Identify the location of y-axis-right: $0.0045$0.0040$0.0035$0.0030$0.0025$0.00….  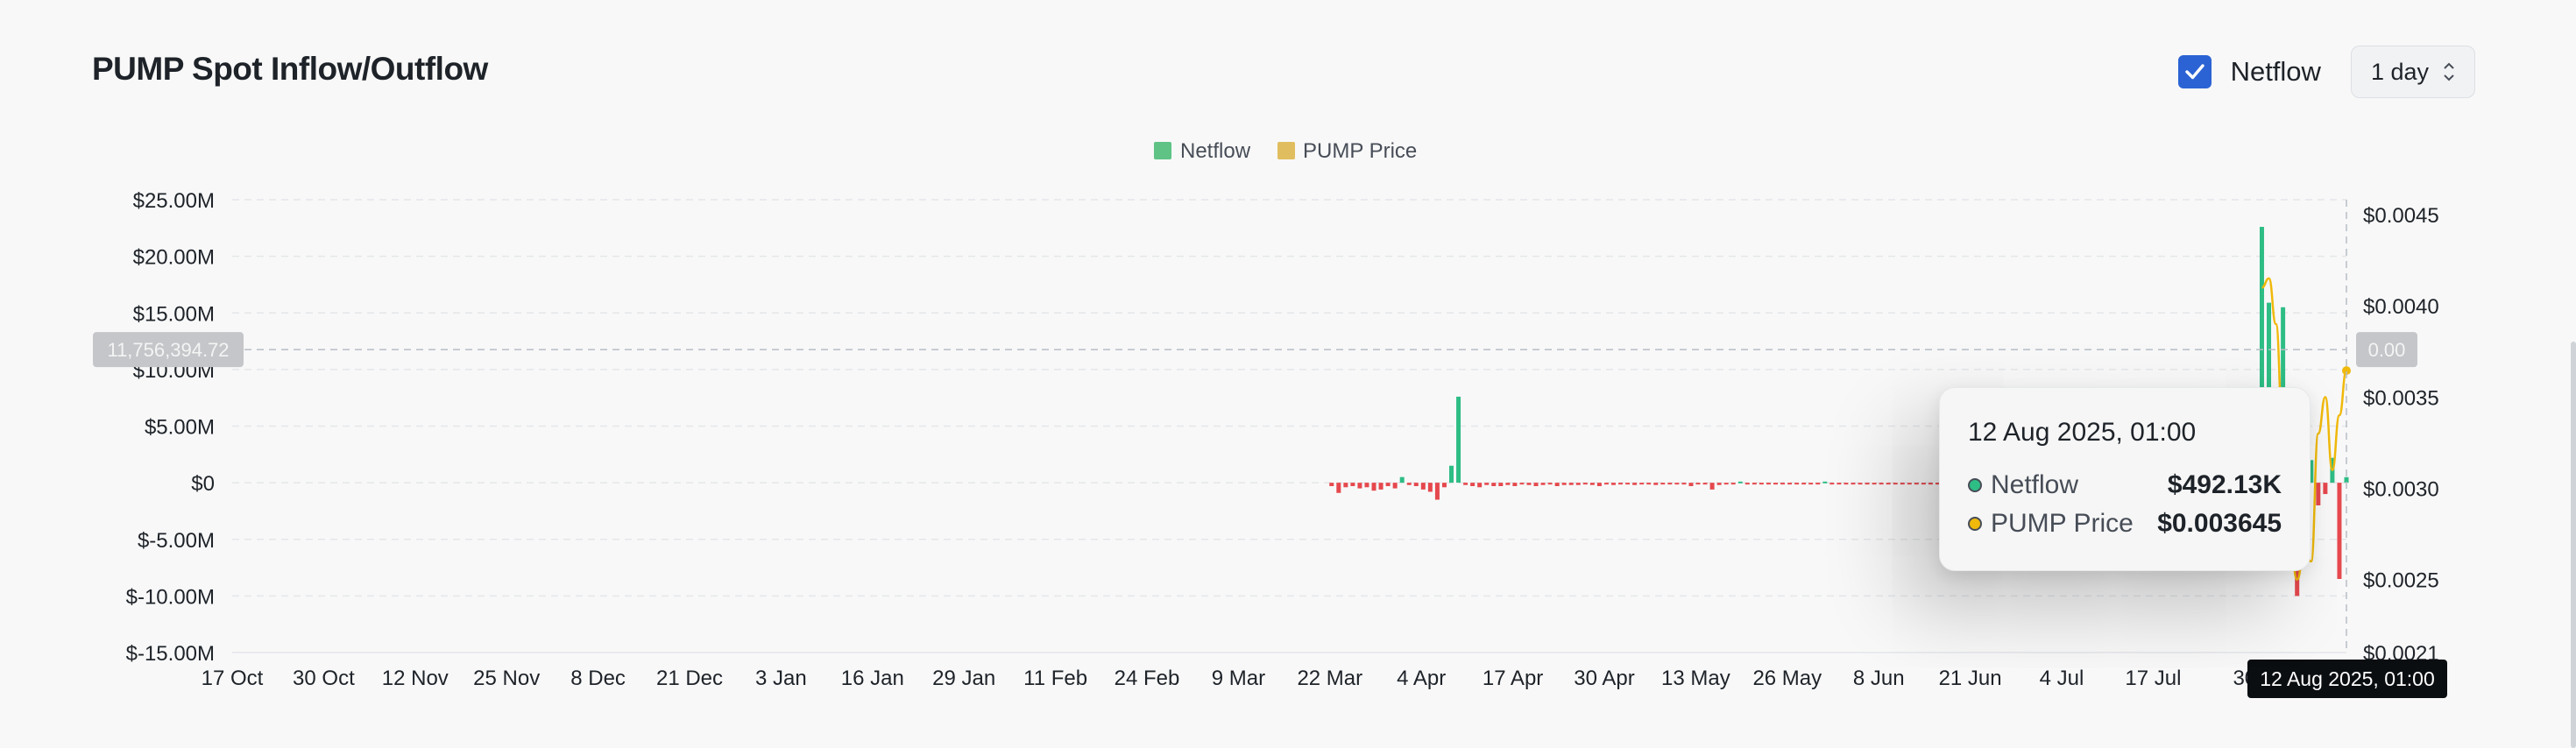
(2401, 435).